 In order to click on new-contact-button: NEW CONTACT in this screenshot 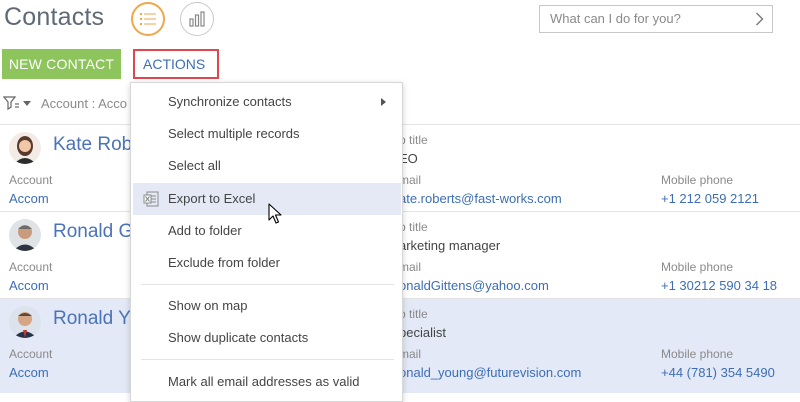, I will do `click(61, 64)`.